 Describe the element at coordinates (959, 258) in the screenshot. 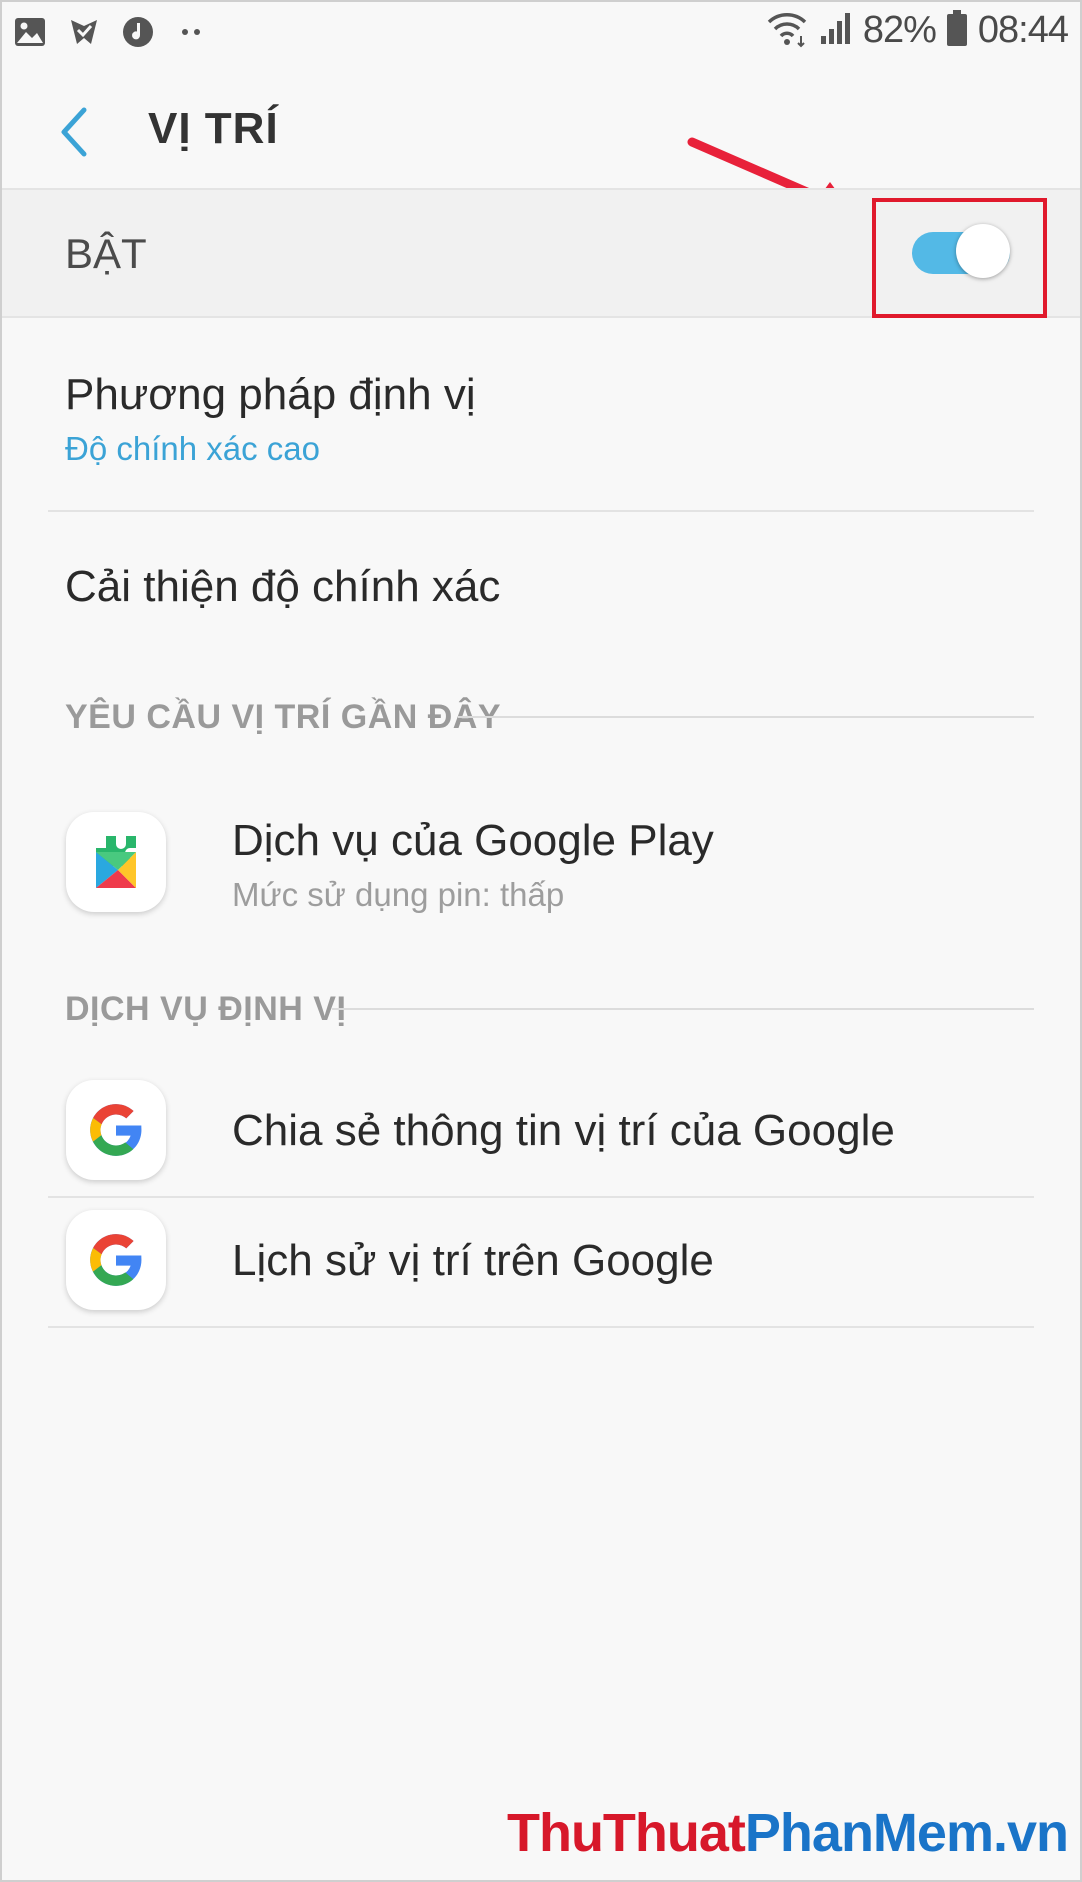

I see `annotation-highlight-box` at that location.